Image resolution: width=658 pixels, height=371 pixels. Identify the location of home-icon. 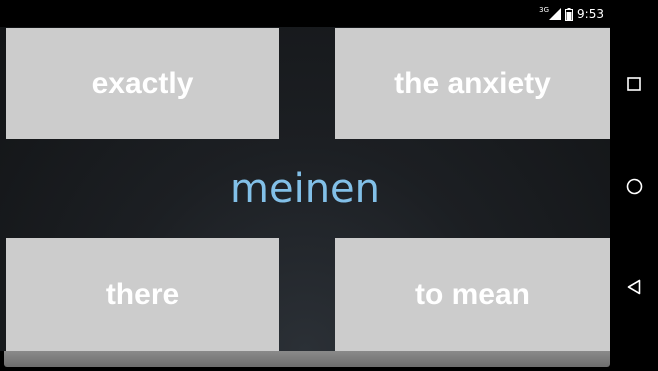
(634, 186).